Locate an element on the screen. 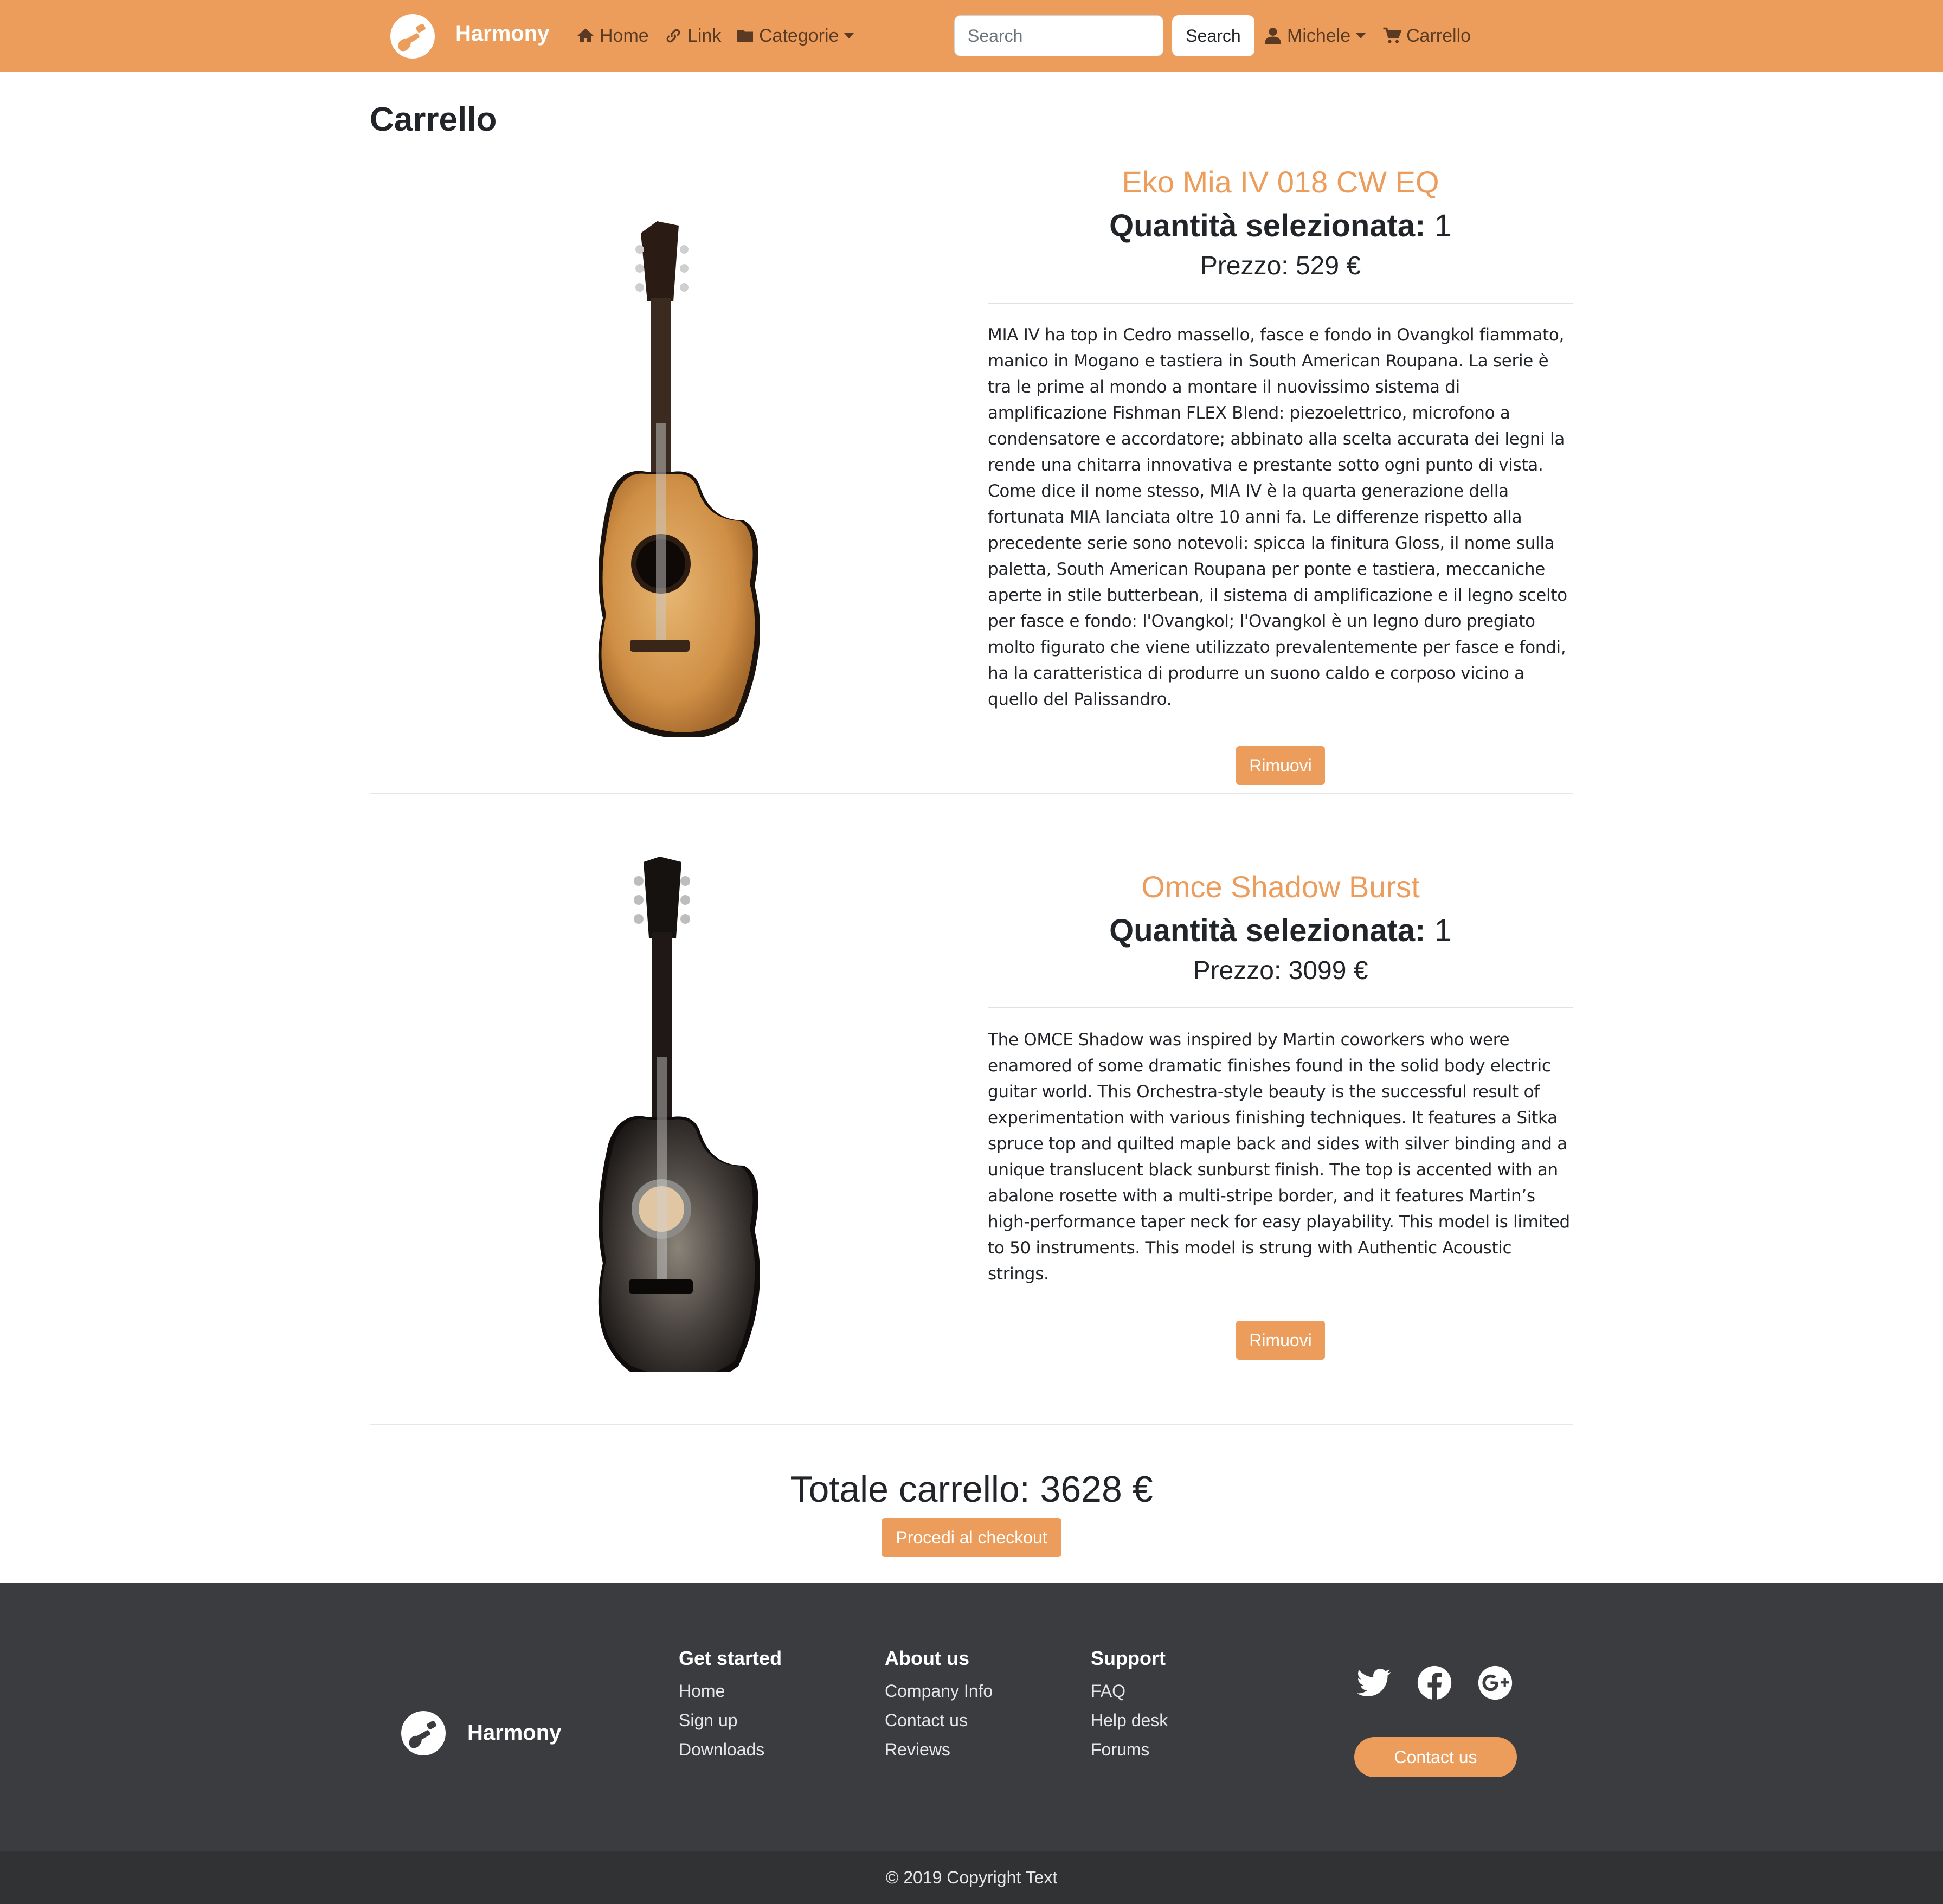 The image size is (1943, 1904). search-button: Search is located at coordinates (1213, 35).